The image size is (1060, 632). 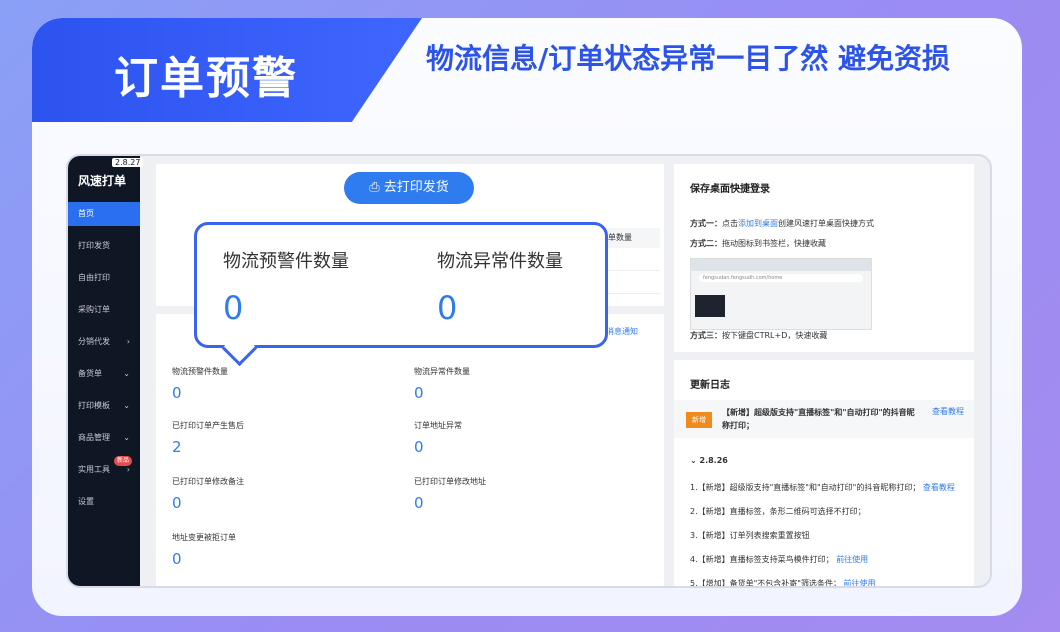 I want to click on new-badge: 新增, so click(x=699, y=420).